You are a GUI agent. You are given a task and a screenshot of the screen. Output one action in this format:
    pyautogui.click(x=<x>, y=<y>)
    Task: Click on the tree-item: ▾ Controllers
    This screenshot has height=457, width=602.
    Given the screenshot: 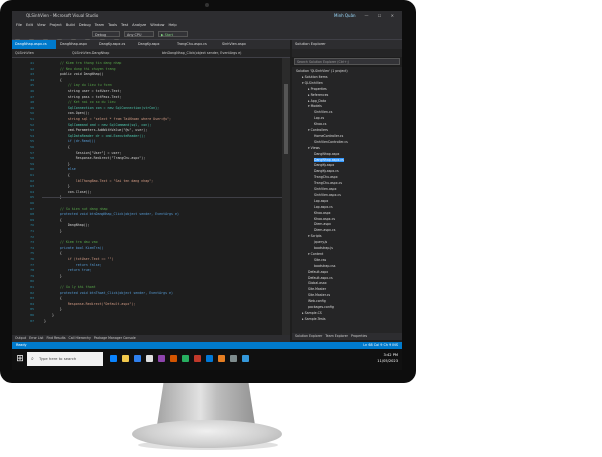 What is the action you would take?
    pyautogui.click(x=318, y=130)
    